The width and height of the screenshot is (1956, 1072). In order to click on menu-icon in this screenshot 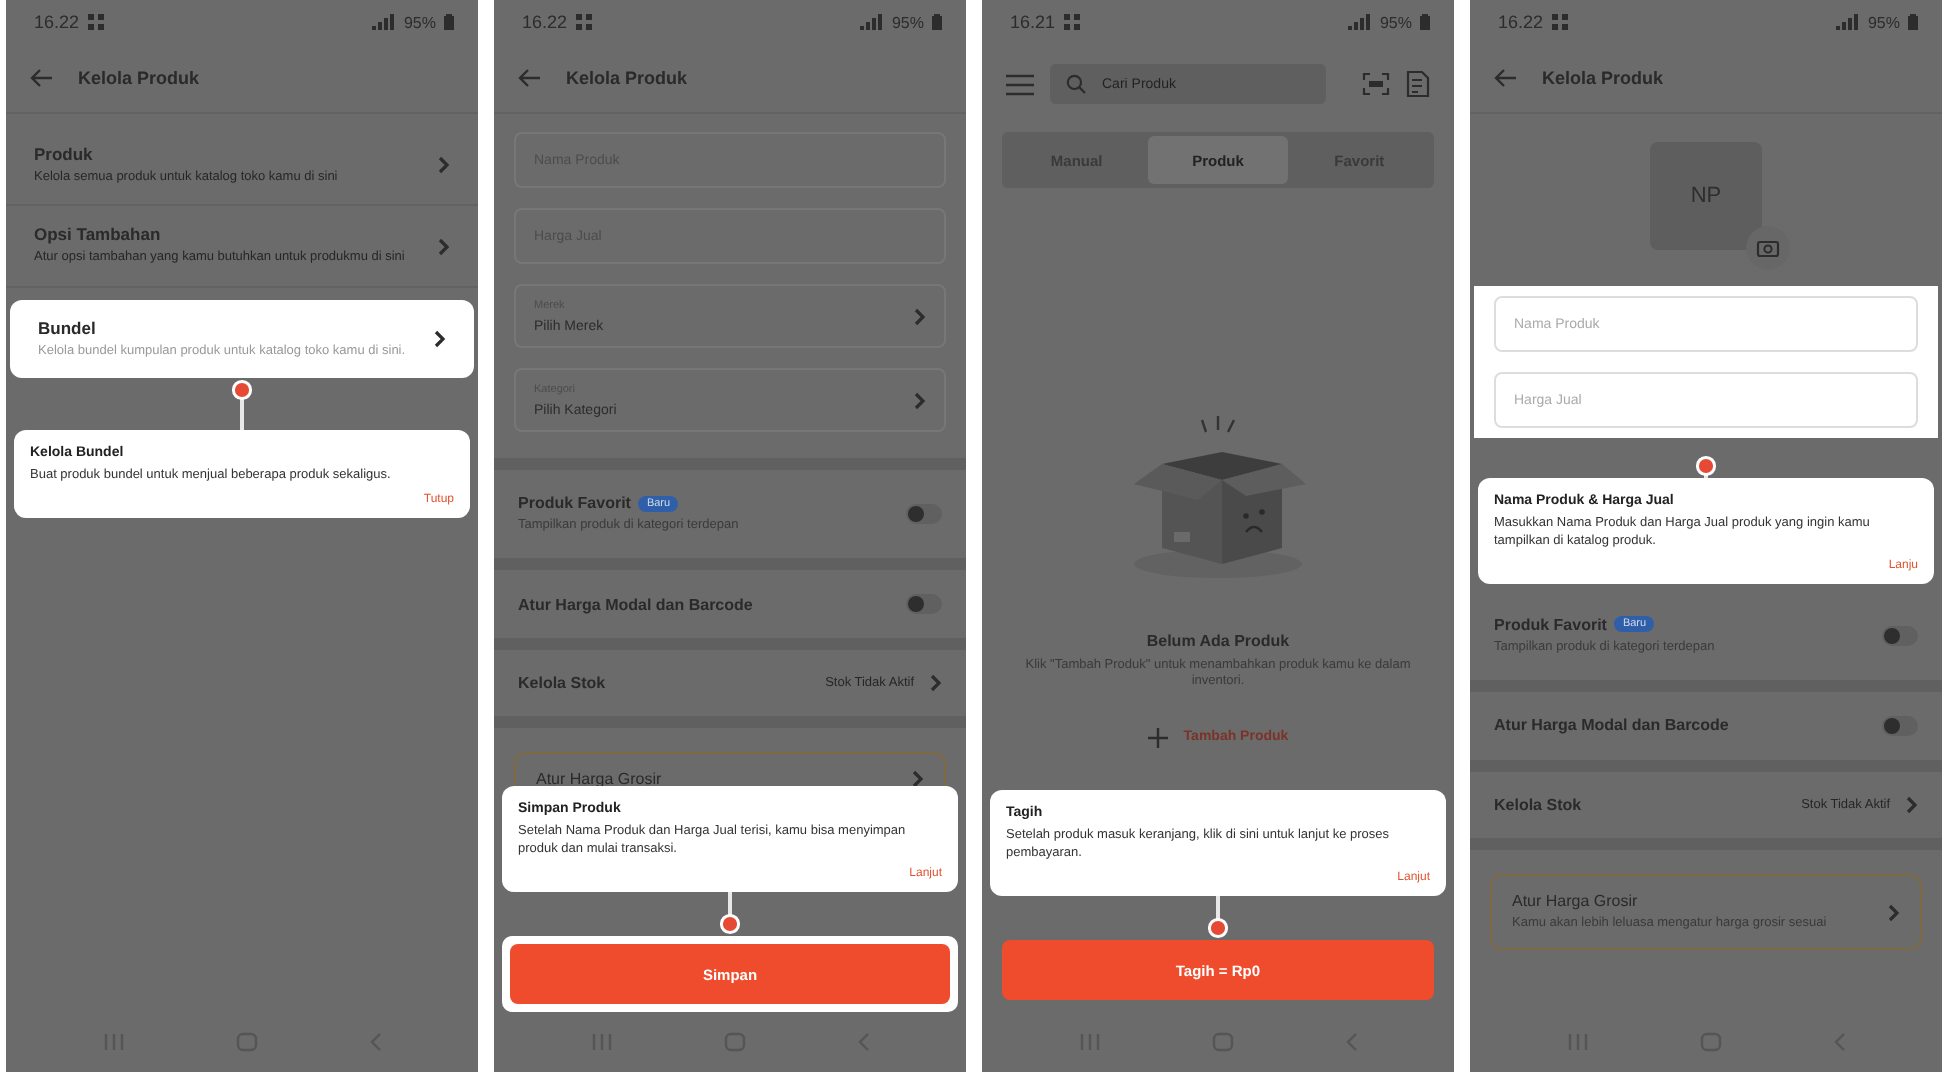, I will do `click(1020, 84)`.